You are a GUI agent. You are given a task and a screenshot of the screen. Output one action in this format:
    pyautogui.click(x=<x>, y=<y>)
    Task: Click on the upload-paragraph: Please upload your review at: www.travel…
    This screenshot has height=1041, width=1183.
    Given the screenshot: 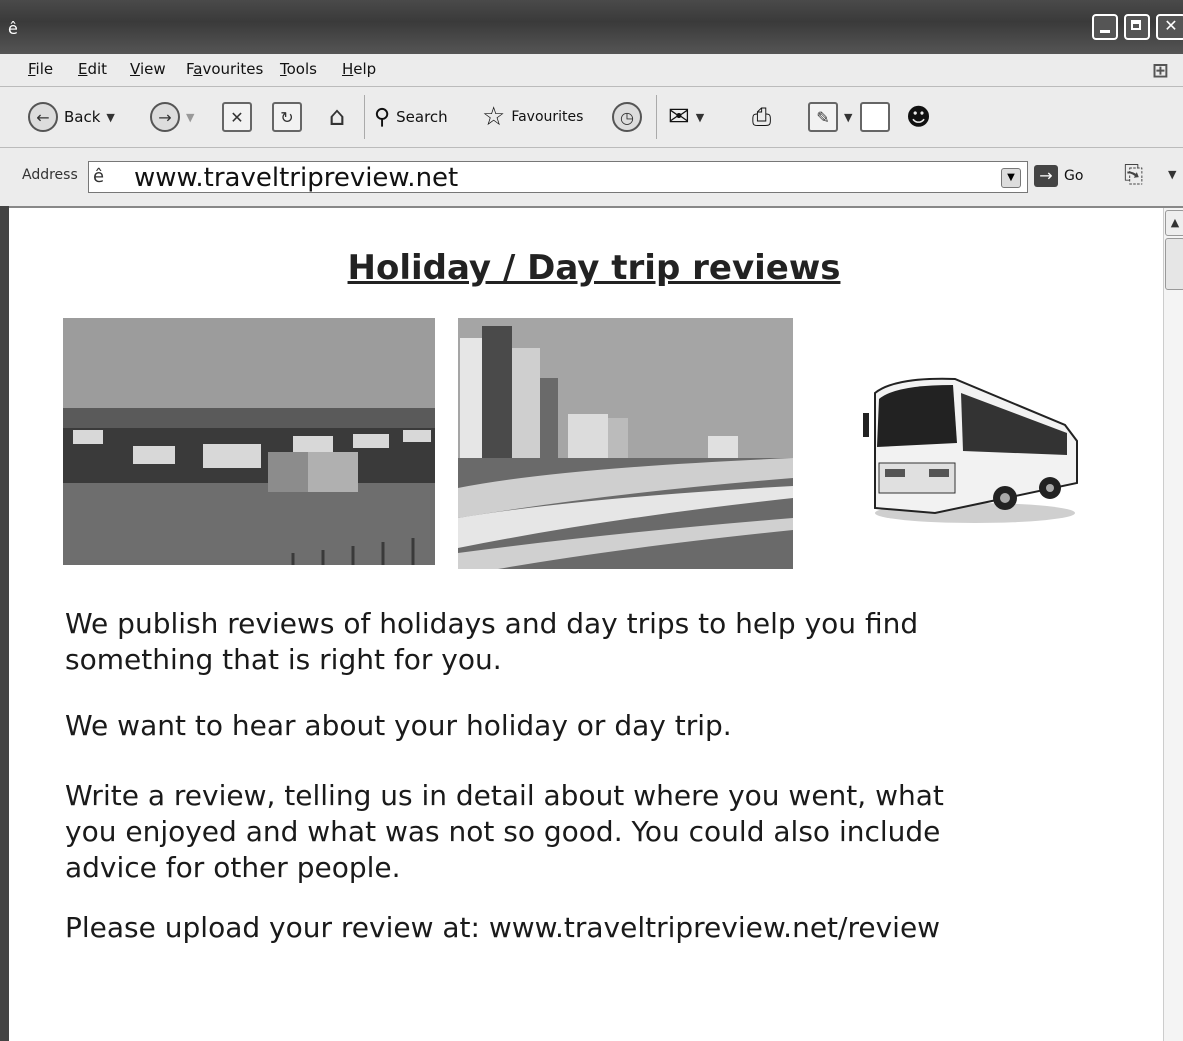 What is the action you would take?
    pyautogui.click(x=503, y=927)
    